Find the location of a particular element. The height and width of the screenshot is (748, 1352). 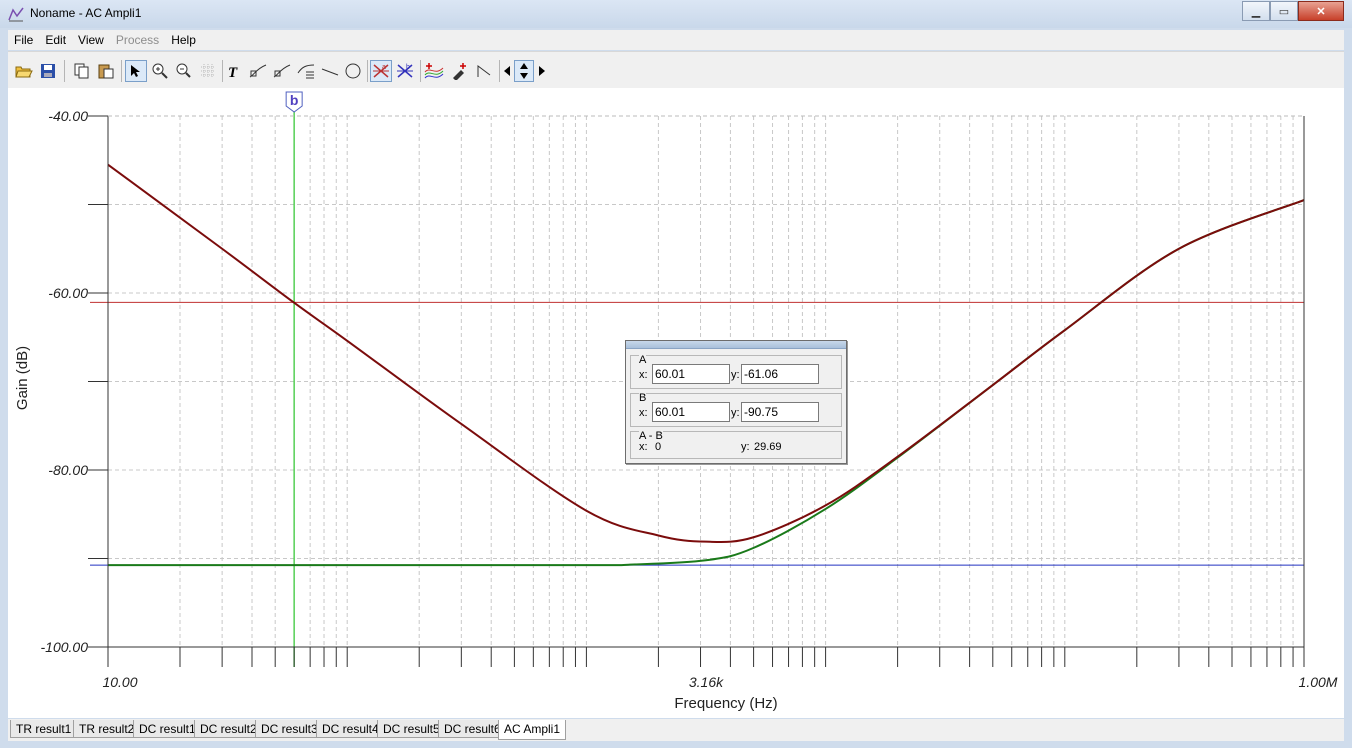

zoom-in-icon is located at coordinates (160, 71).